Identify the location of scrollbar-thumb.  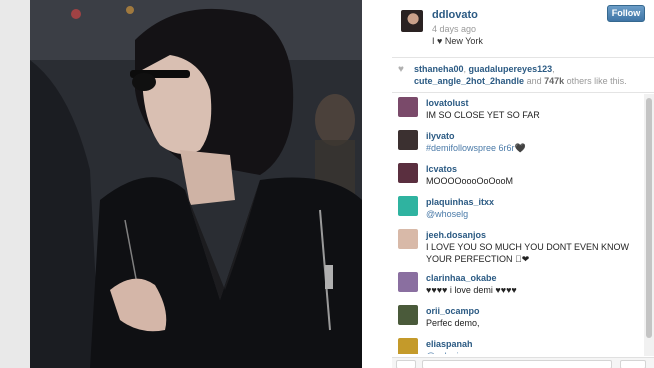
(649, 218).